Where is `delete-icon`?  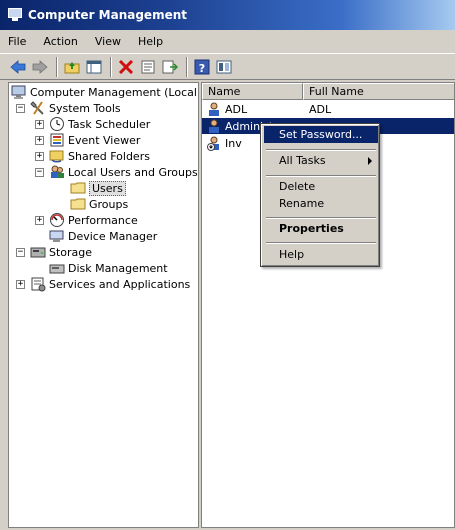 delete-icon is located at coordinates (126, 67).